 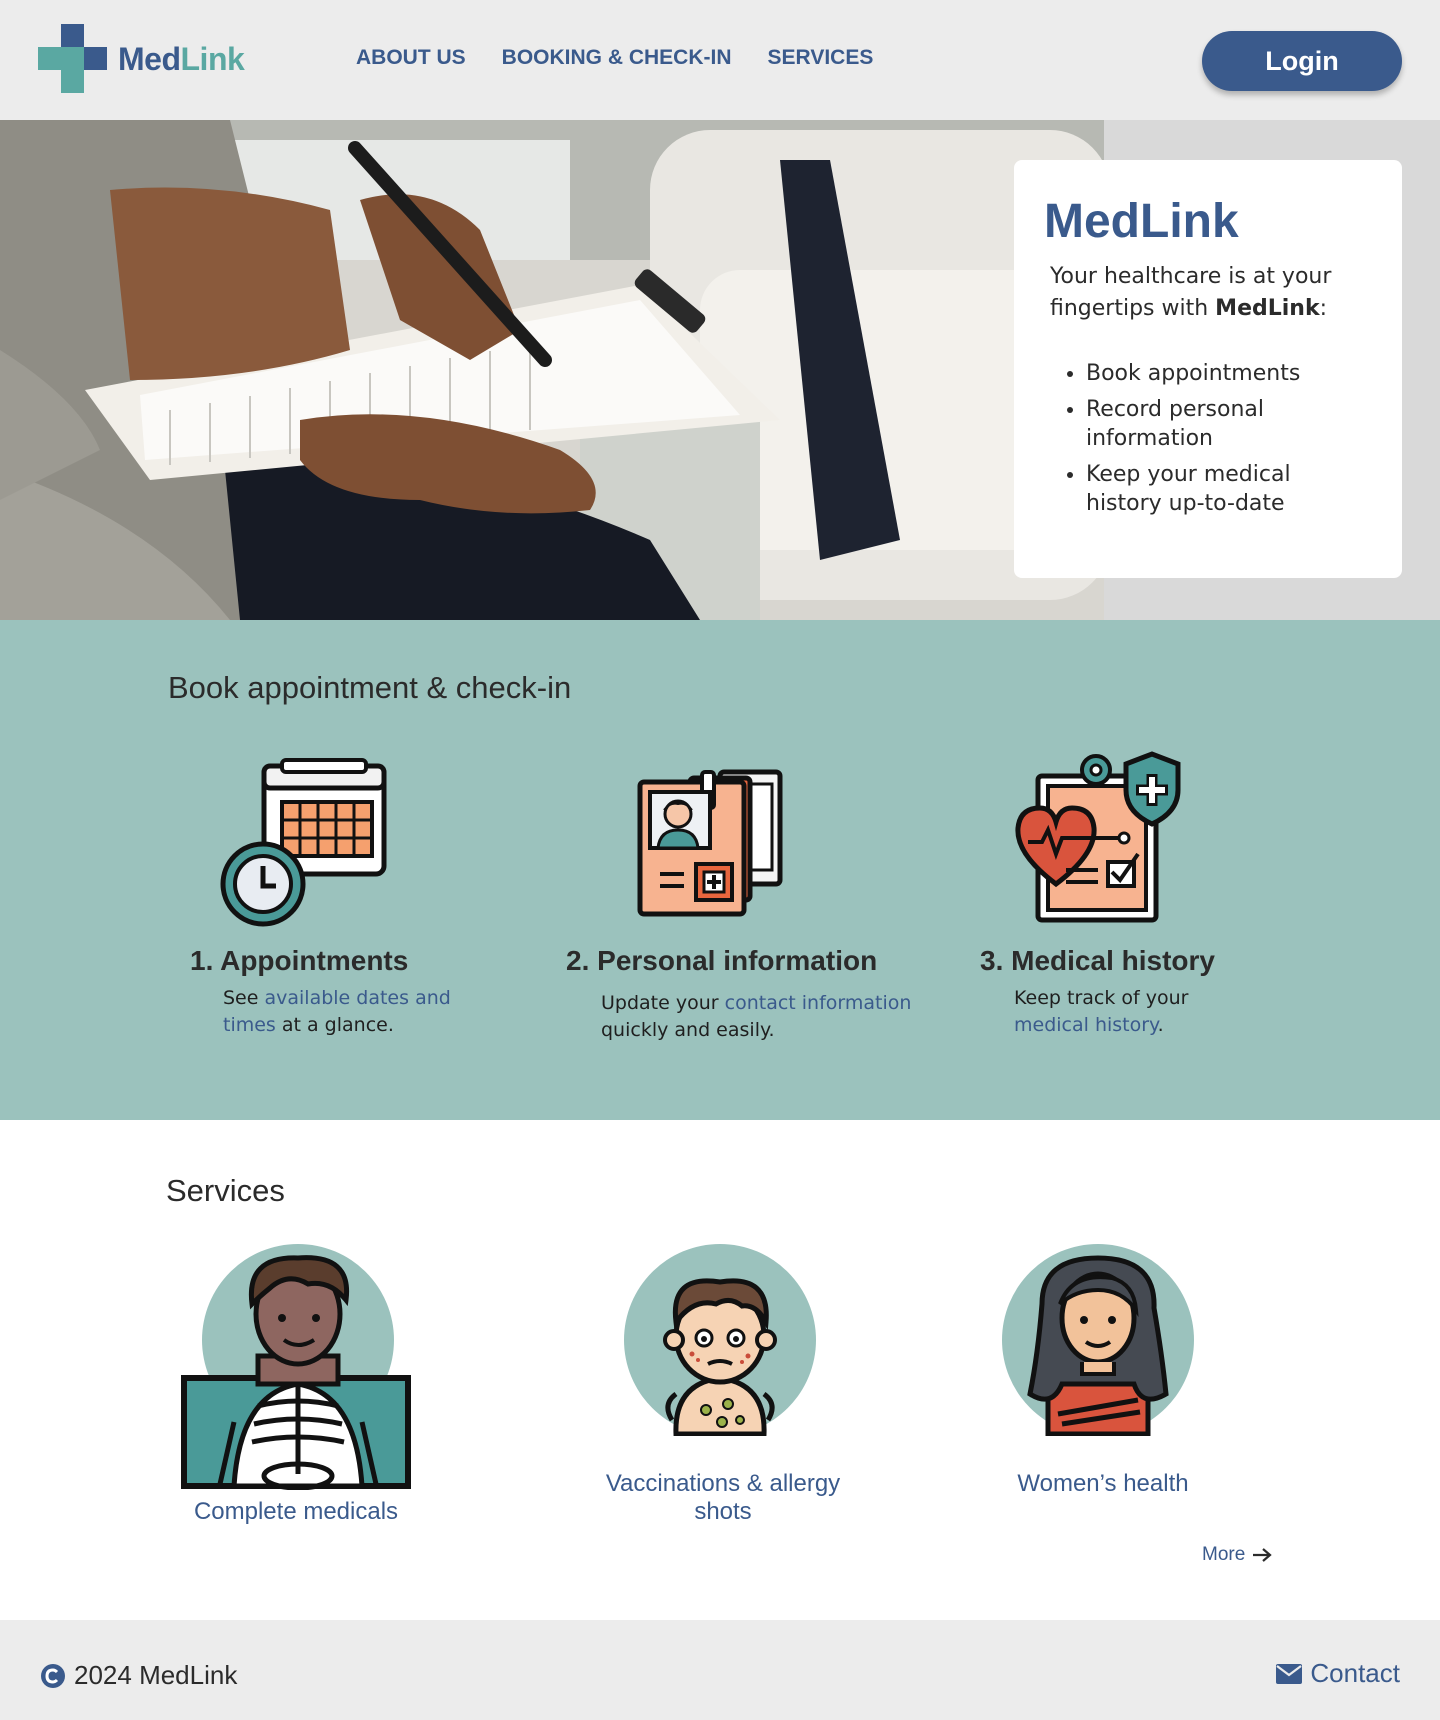 I want to click on step-text: Update your, so click(x=663, y=1003).